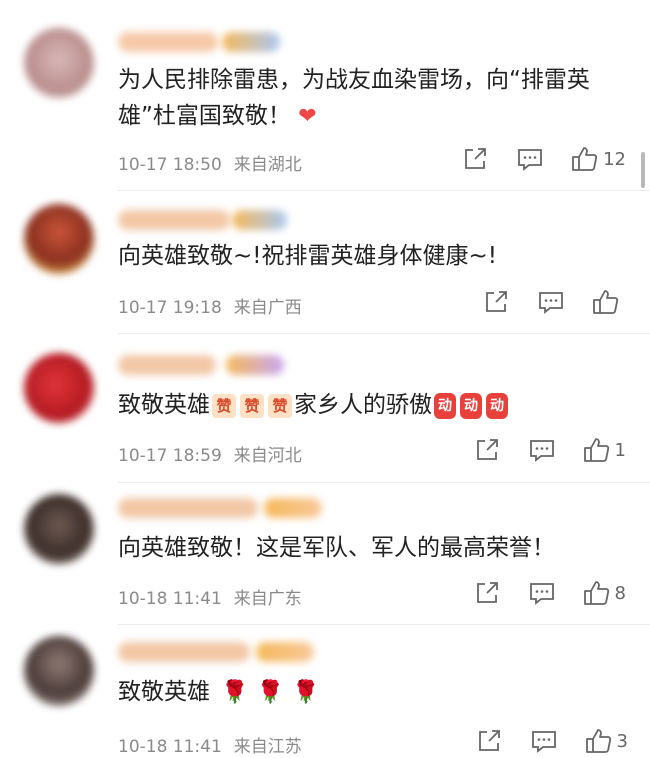  I want to click on like-button: 1, so click(604, 450).